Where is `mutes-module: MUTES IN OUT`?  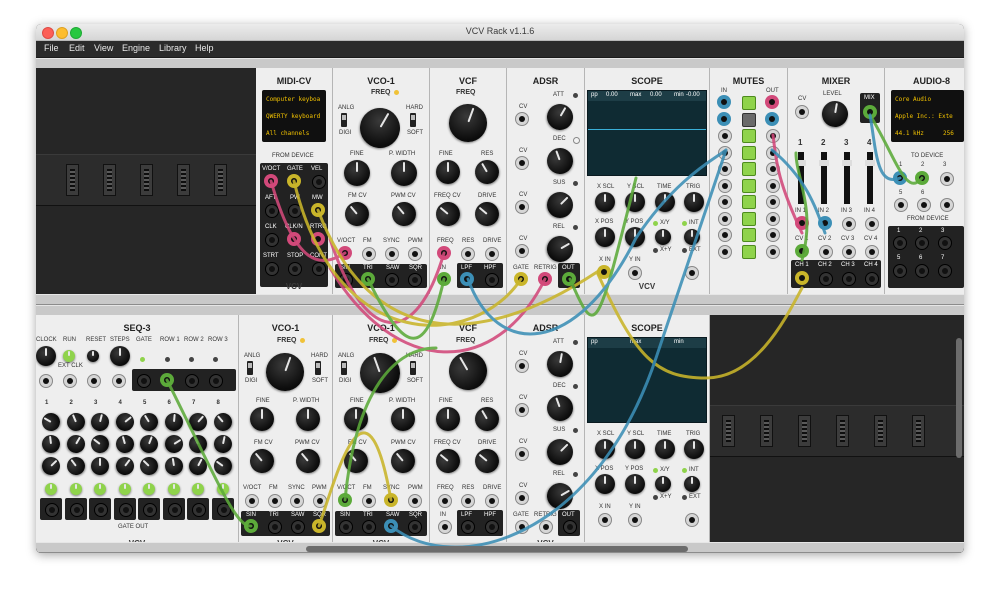 mutes-module: MUTES IN OUT is located at coordinates (749, 181).